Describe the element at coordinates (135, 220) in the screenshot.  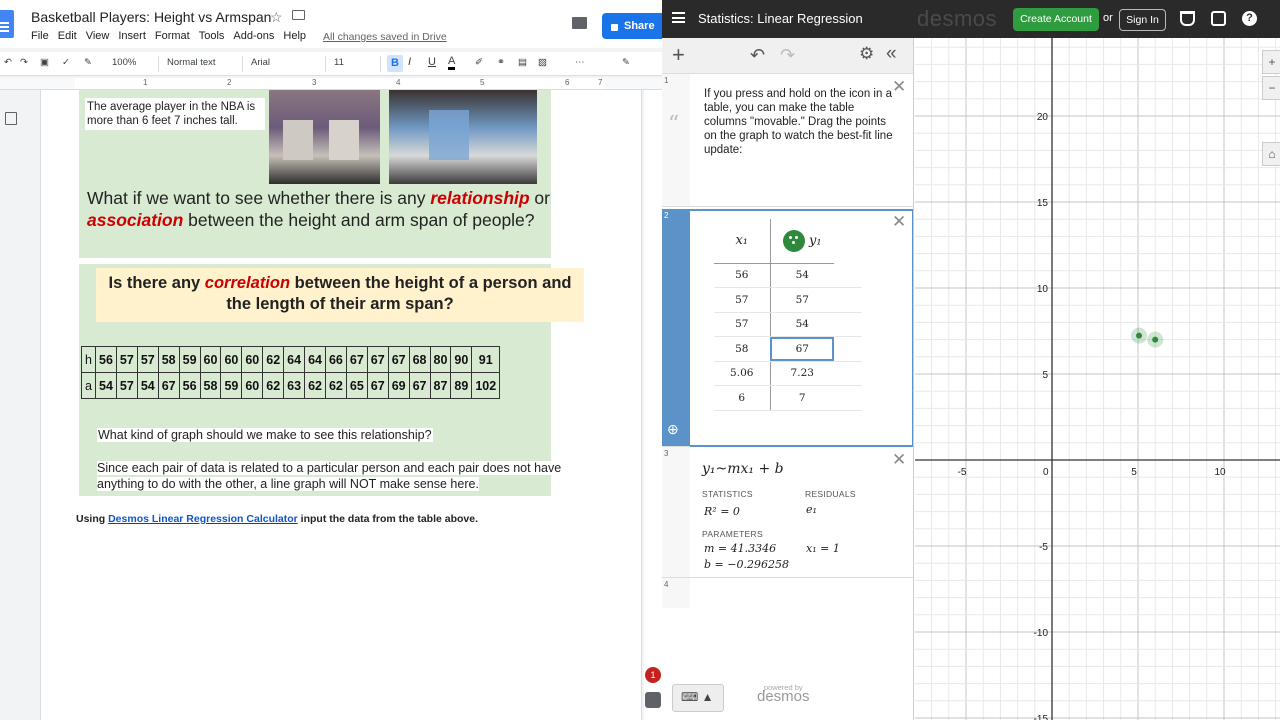
I see `emphasis-association: association` at that location.